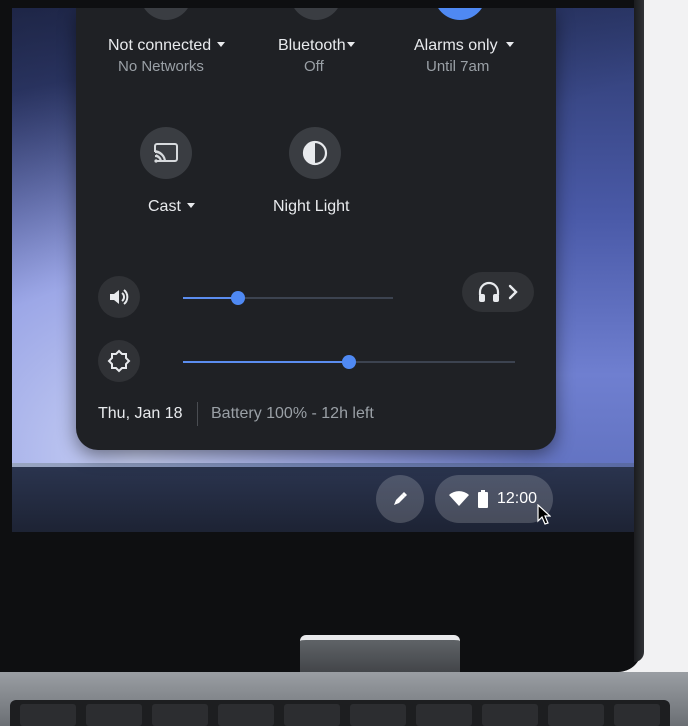 The image size is (688, 726). What do you see at coordinates (489, 291) in the screenshot?
I see `headphones-icon` at bounding box center [489, 291].